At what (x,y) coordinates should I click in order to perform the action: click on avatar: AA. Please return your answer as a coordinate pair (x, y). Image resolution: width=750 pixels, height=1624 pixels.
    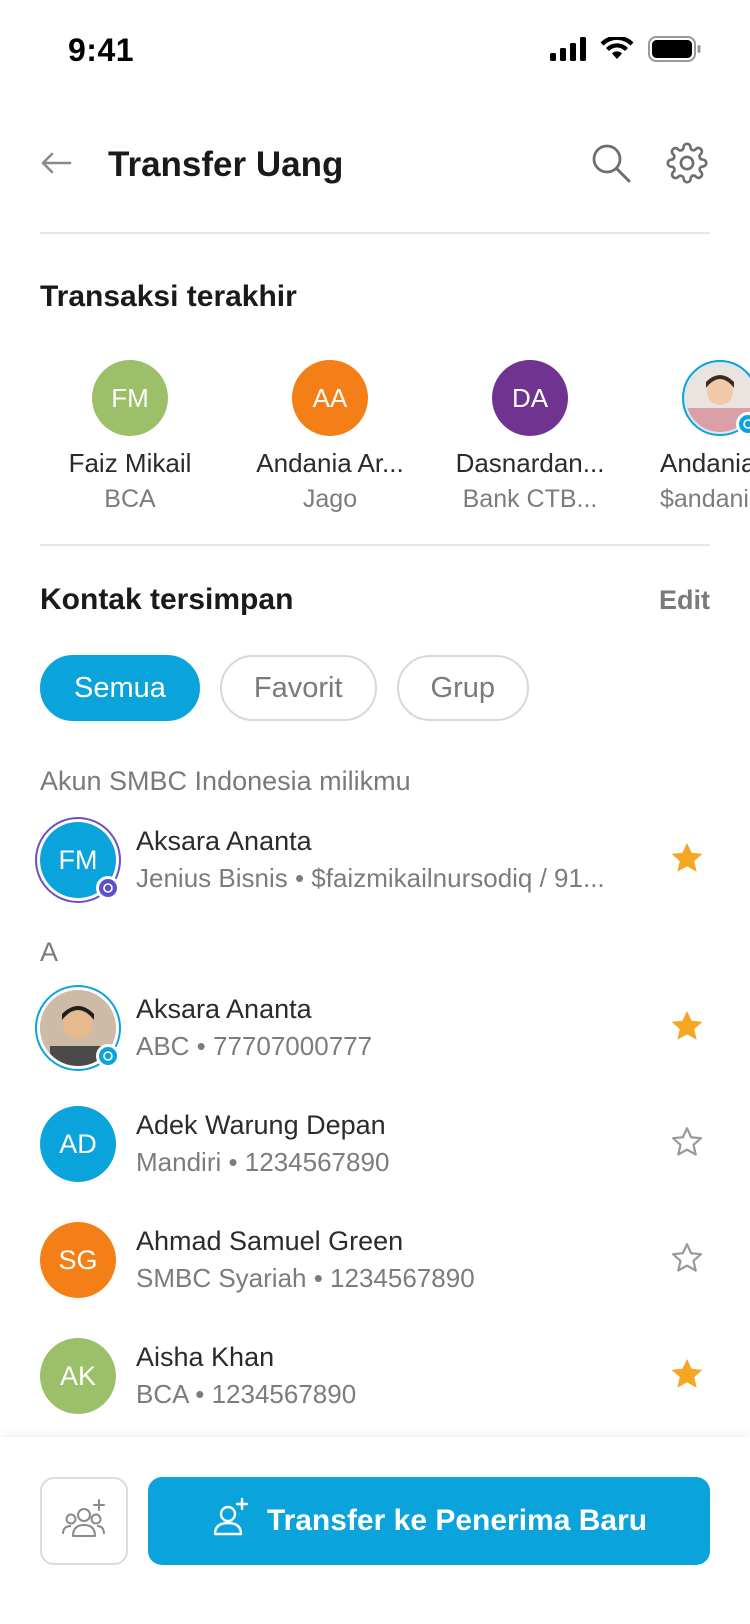
    Looking at the image, I should click on (330, 398).